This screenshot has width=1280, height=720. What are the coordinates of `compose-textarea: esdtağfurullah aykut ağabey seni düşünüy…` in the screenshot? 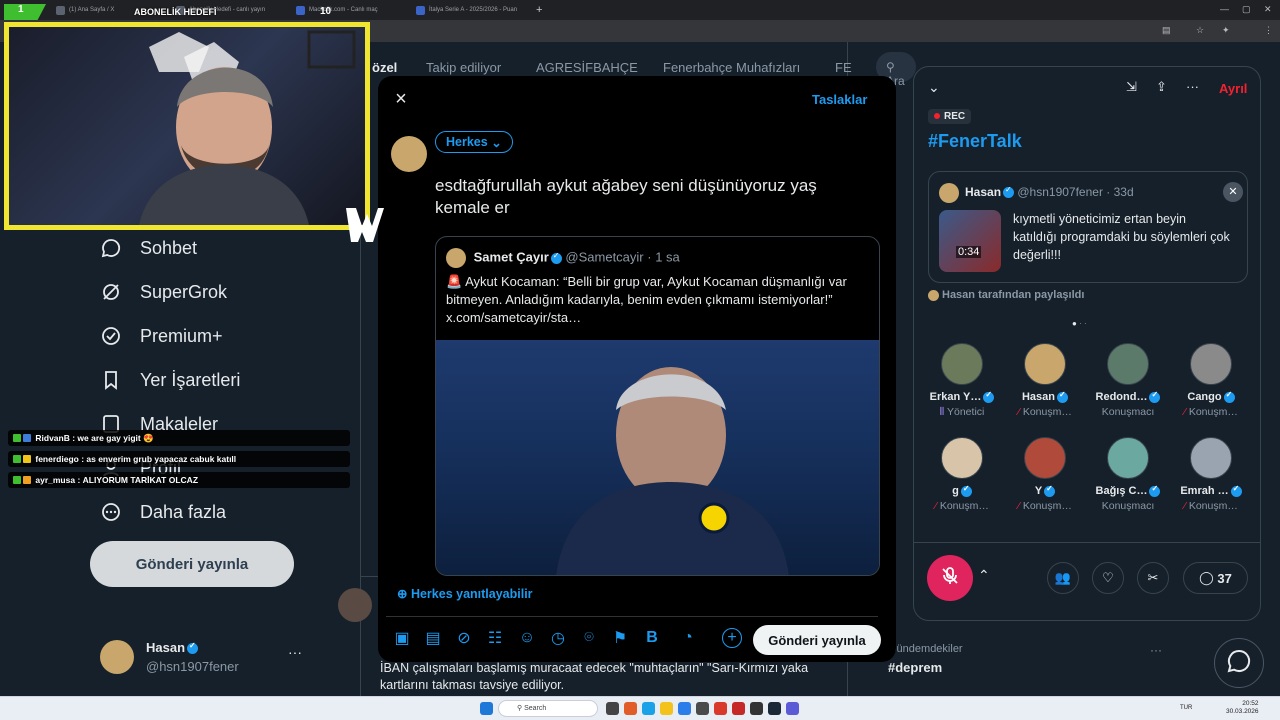 It's located at (645, 197).